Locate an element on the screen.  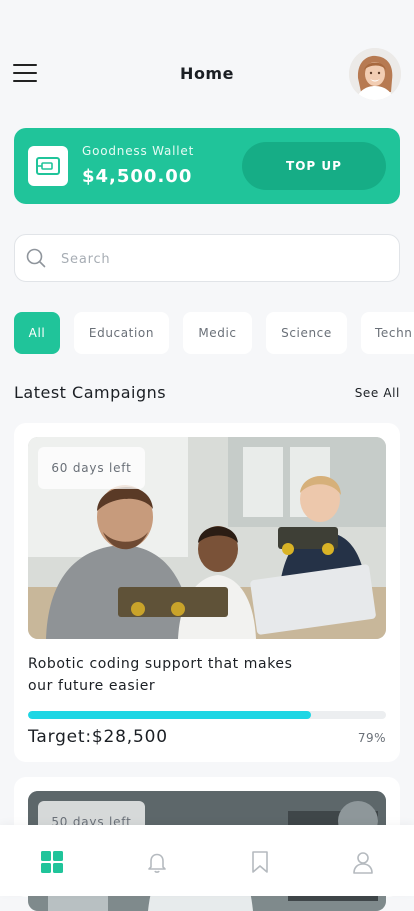
days-left-badge: 60 days left is located at coordinates (91, 468).